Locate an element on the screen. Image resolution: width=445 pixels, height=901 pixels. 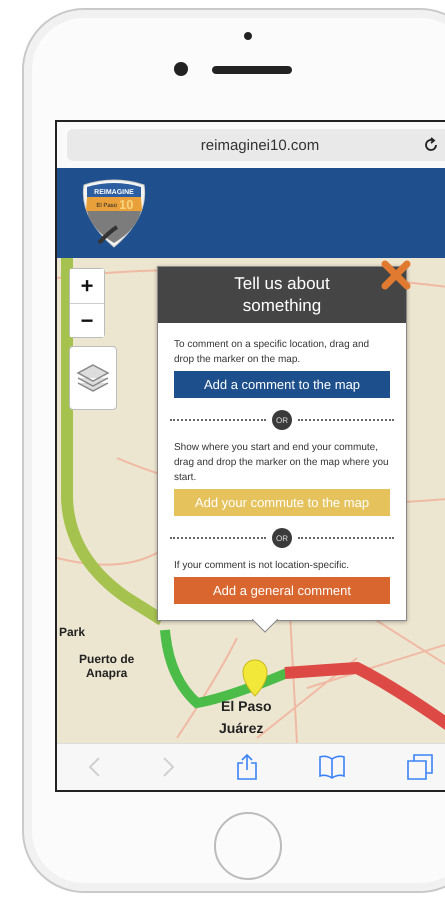
instruction-text: Show where you start and end your commute, drag and drop the marker on the map where you start. is located at coordinates (282, 463).